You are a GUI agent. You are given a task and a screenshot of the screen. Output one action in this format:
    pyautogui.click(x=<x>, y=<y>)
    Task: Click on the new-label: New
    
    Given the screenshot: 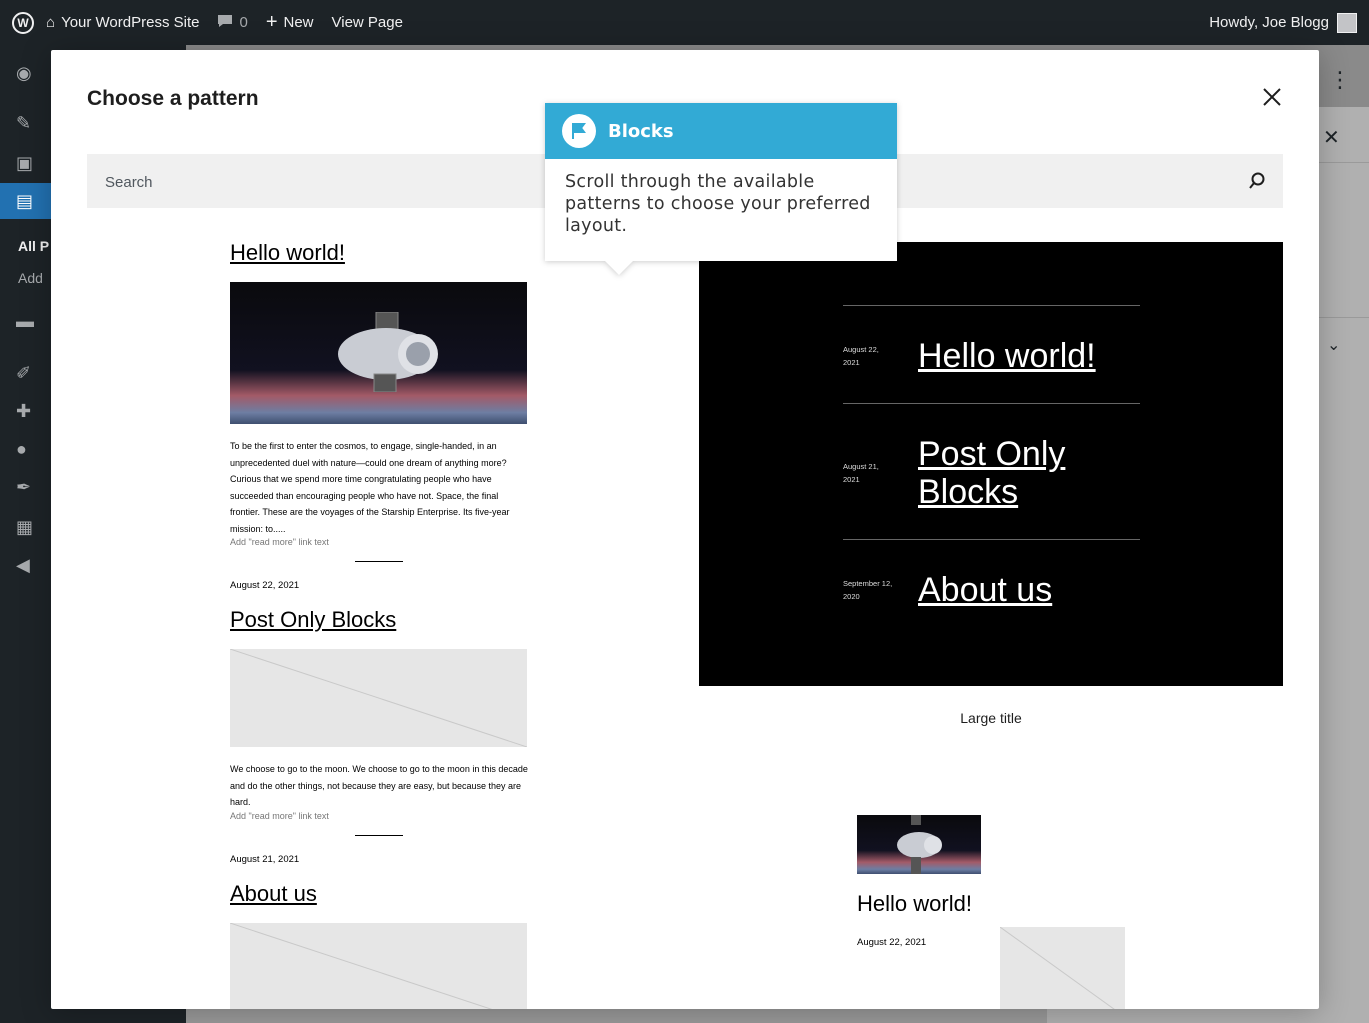 What is the action you would take?
    pyautogui.click(x=298, y=22)
    